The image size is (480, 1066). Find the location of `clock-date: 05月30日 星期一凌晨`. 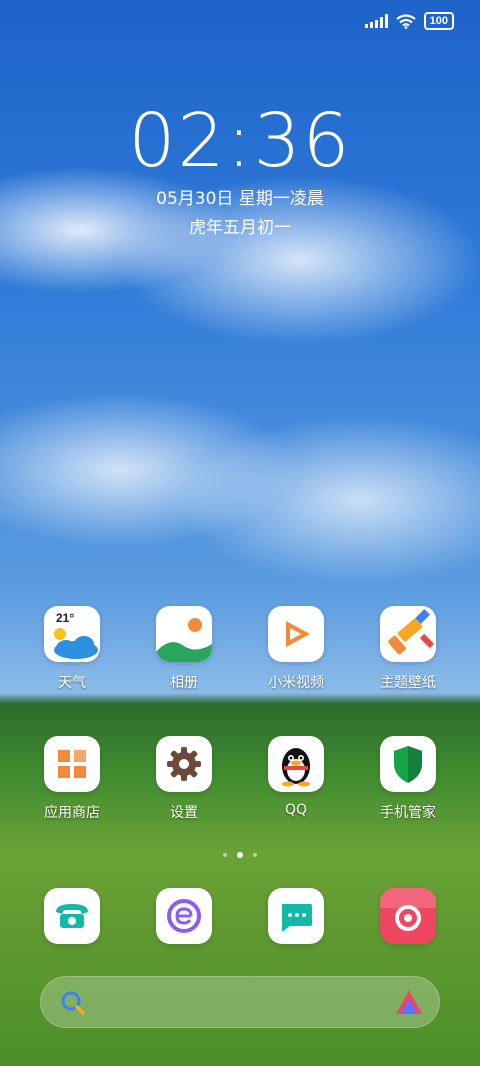

clock-date: 05月30日 星期一凌晨 is located at coordinates (240, 199).